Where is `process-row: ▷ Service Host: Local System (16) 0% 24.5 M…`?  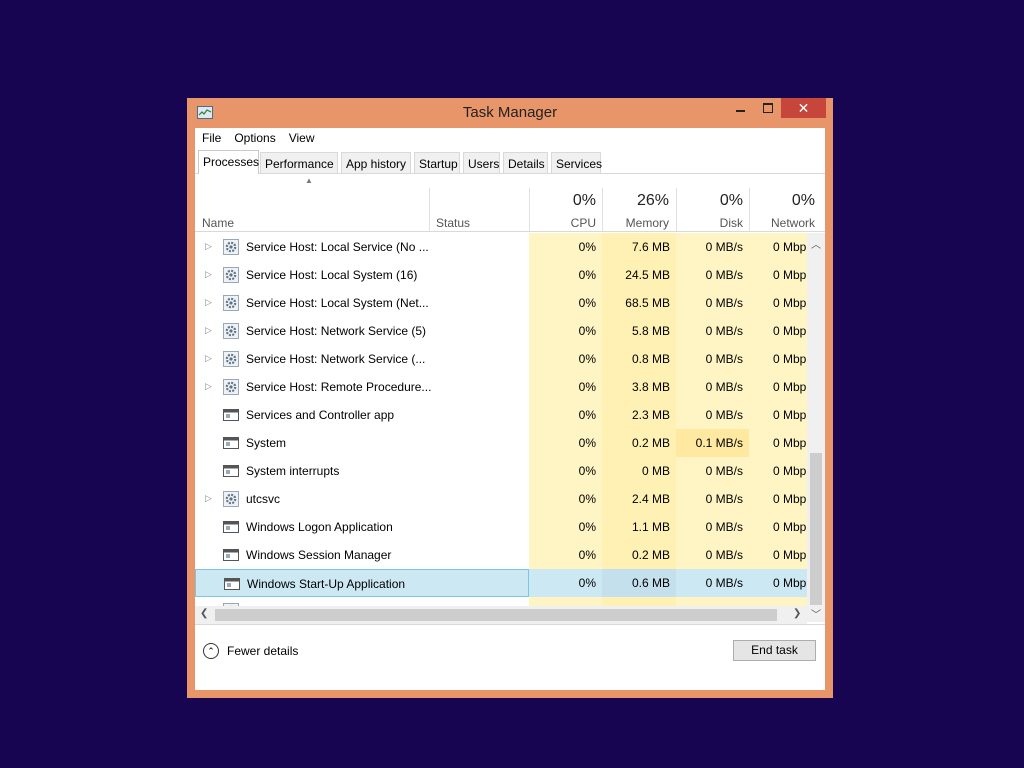
process-row: ▷ Service Host: Local System (16) 0% 24.5 M… is located at coordinates (501, 275).